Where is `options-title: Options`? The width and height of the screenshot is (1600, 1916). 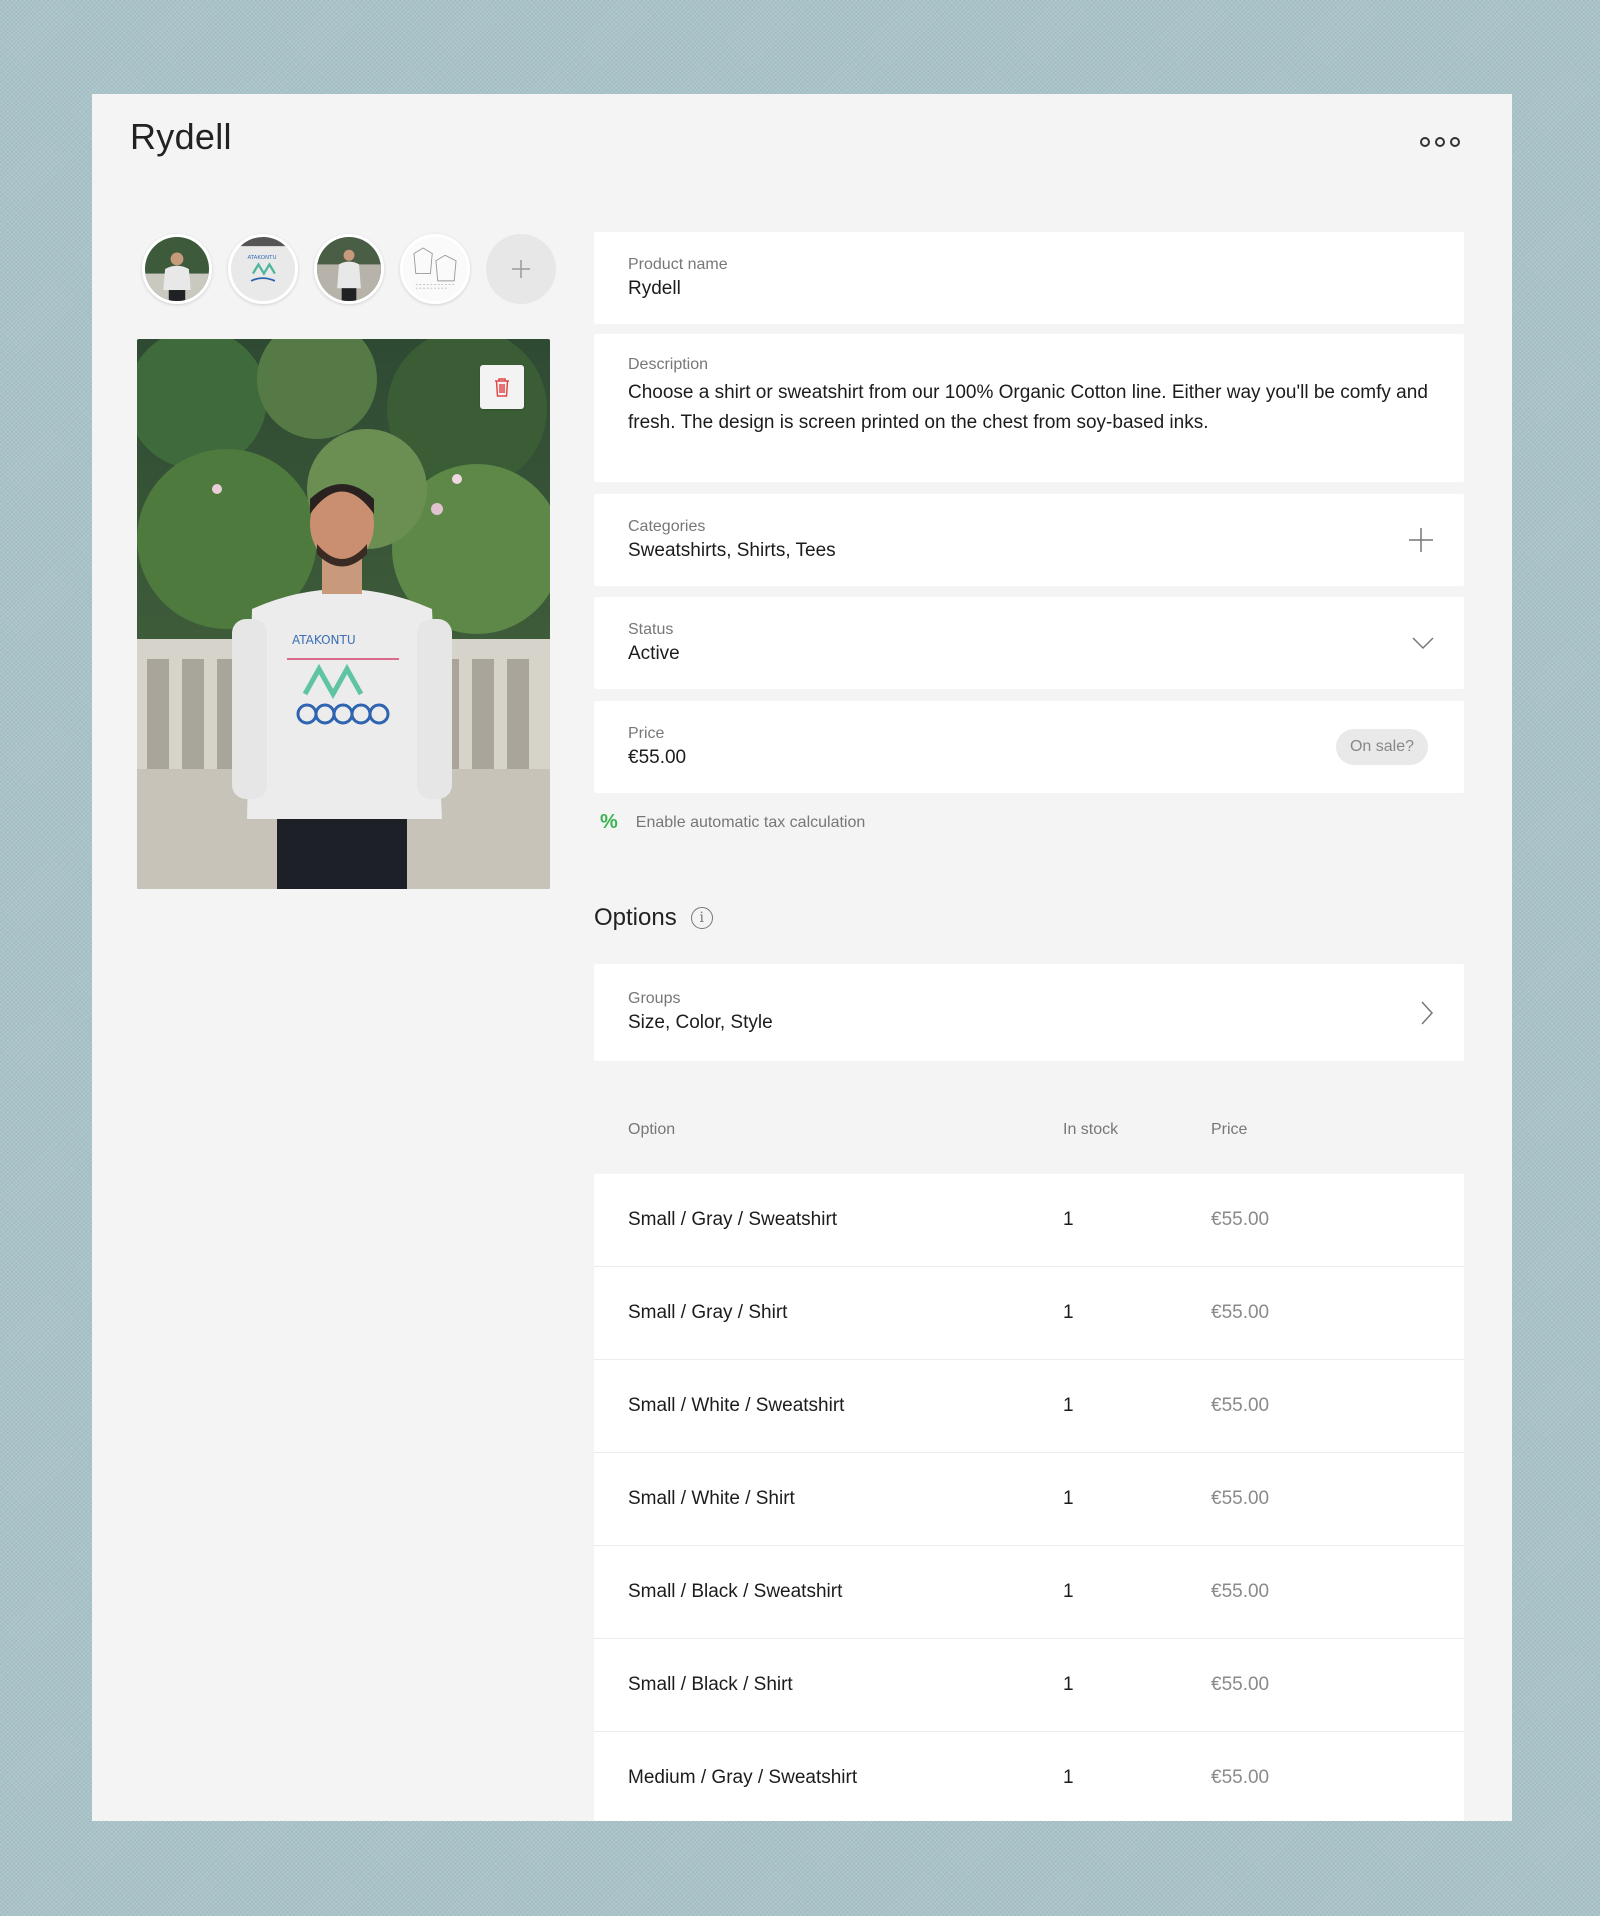
options-title: Options is located at coordinates (635, 917).